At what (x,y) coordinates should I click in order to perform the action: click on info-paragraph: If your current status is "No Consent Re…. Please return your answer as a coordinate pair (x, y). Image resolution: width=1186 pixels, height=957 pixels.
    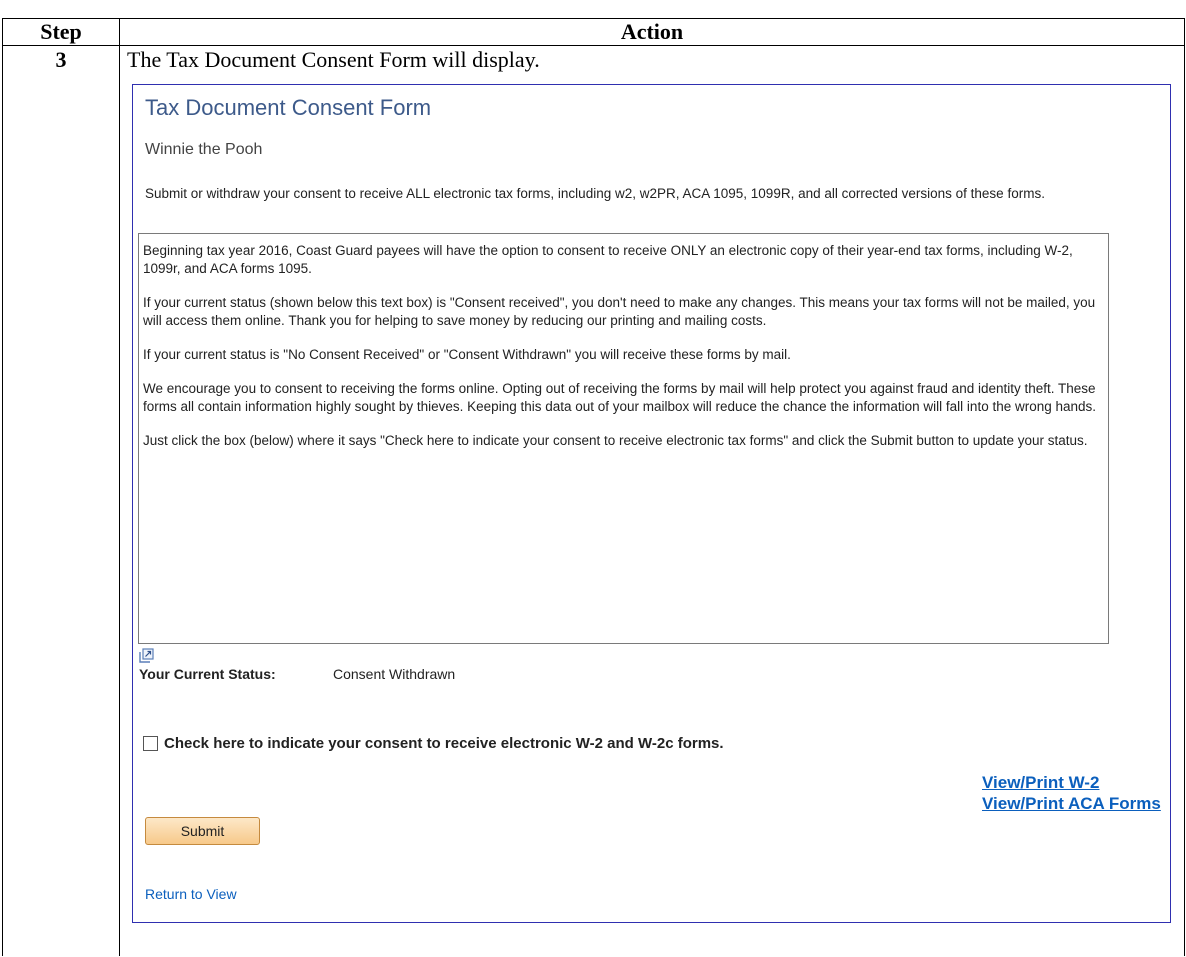
    Looking at the image, I should click on (467, 354).